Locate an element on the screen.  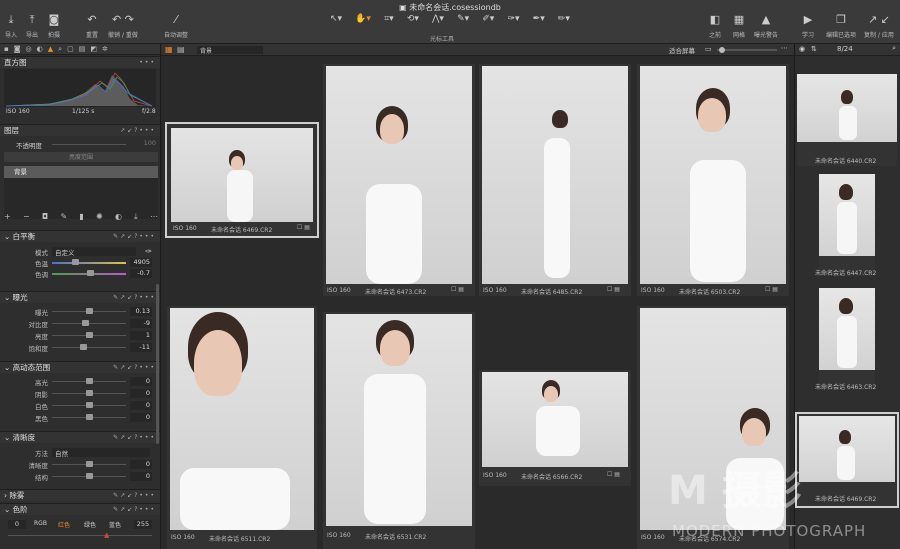
reset-button: ↶ 重置 is located at coordinates (92, 27).